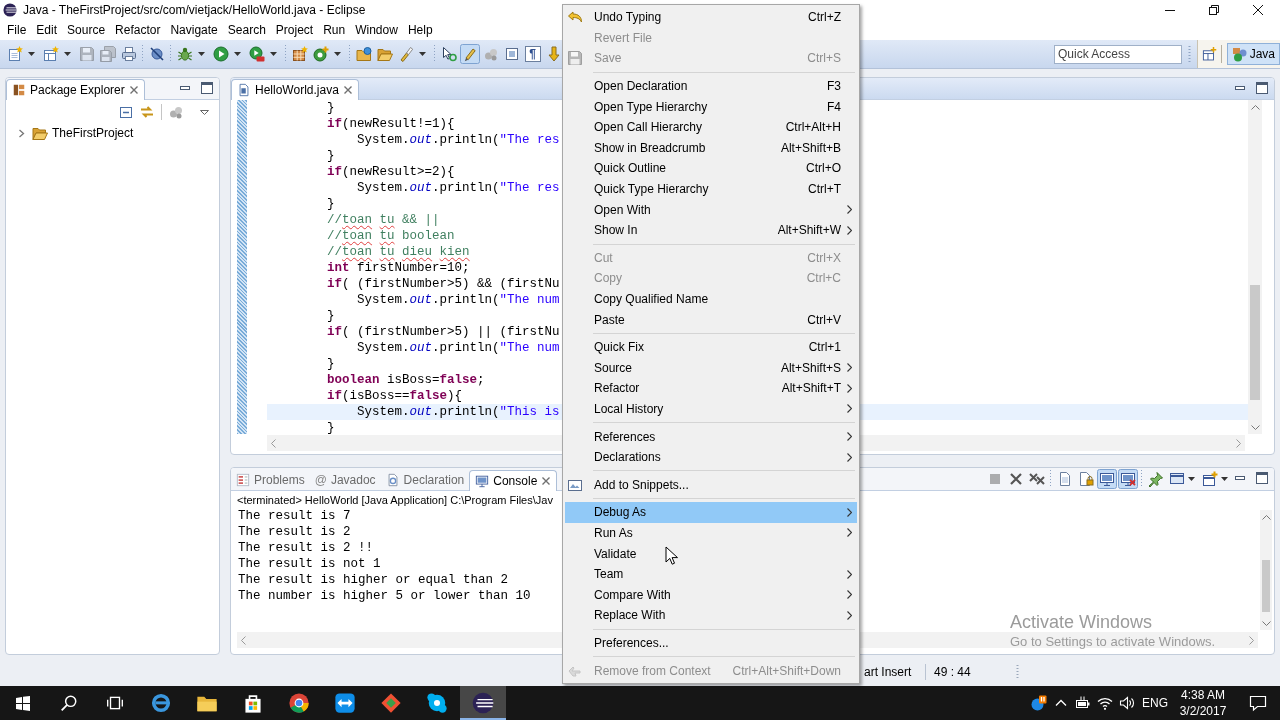  I want to click on status-text: 49 : 44, so click(953, 672).